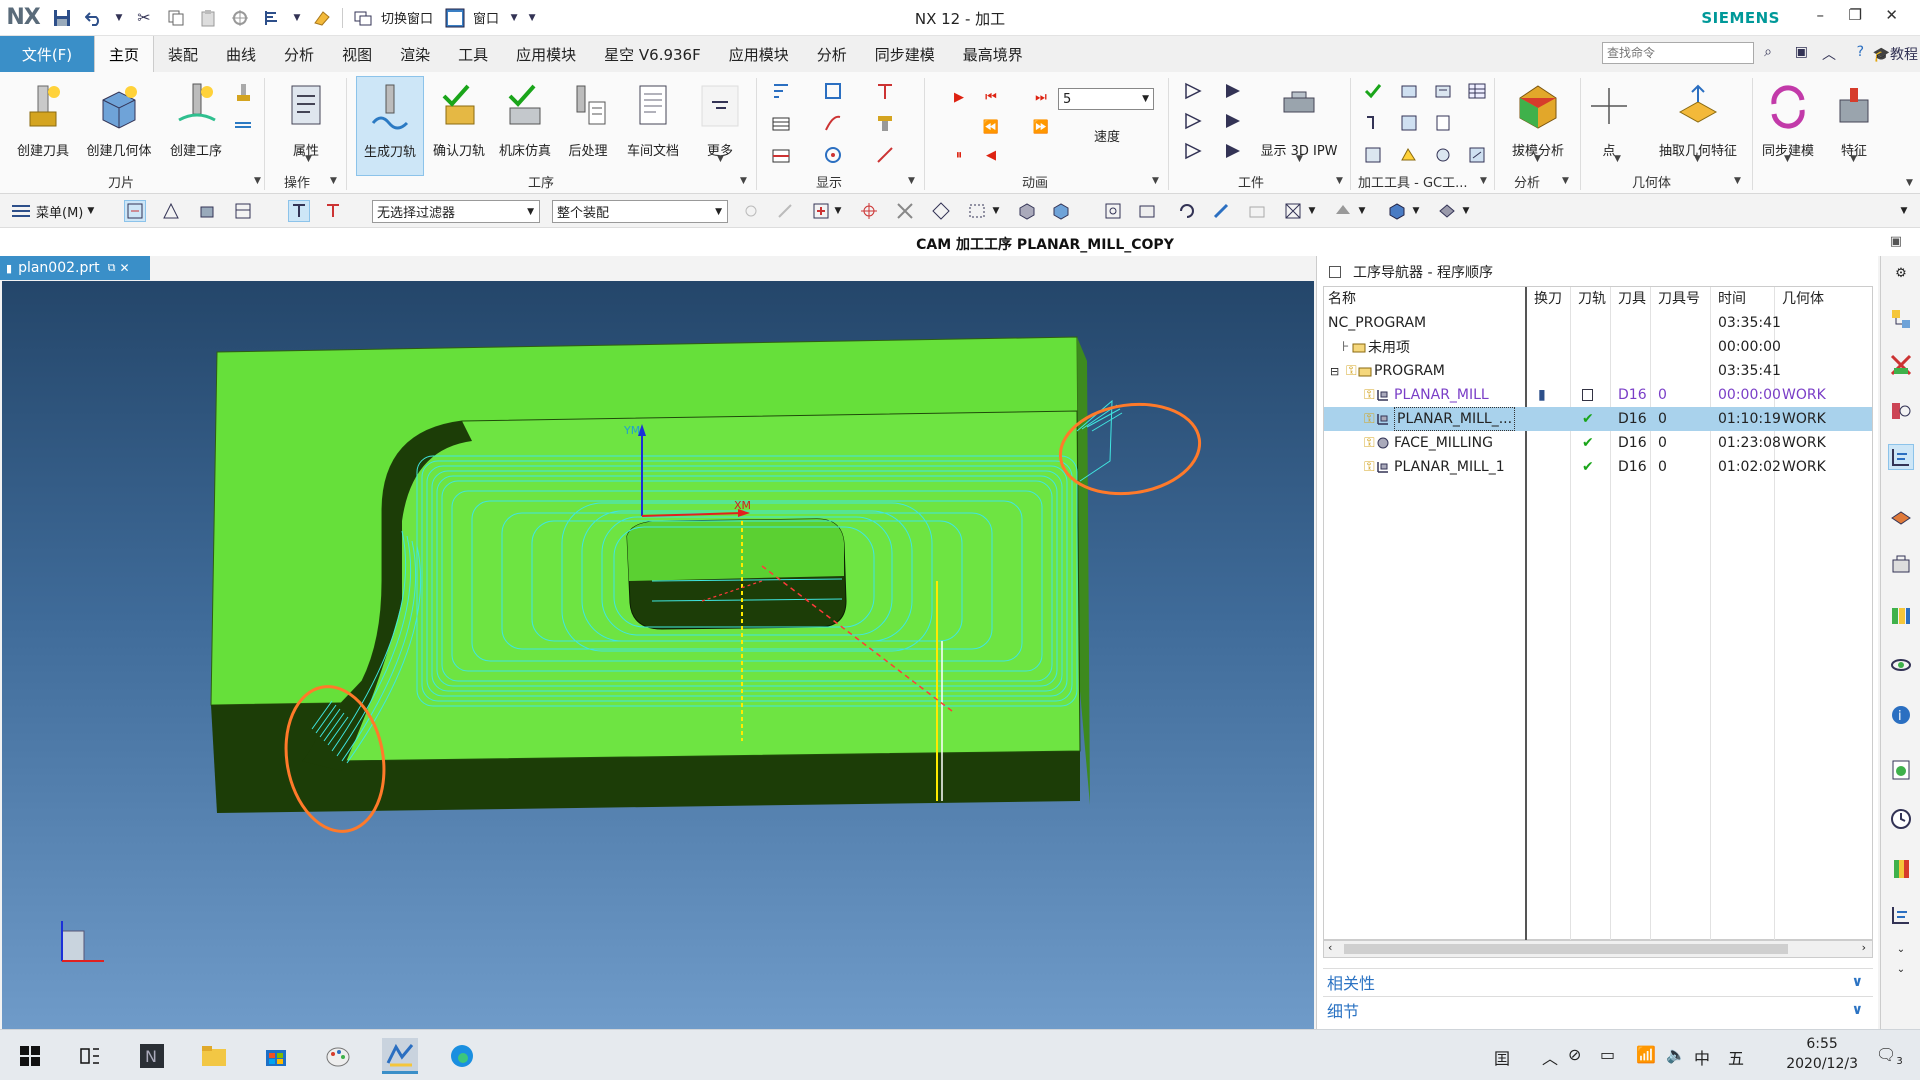 Image resolution: width=1920 pixels, height=1080 pixels. What do you see at coordinates (1106, 99) in the screenshot?
I see `speed-select: 5 ▼` at bounding box center [1106, 99].